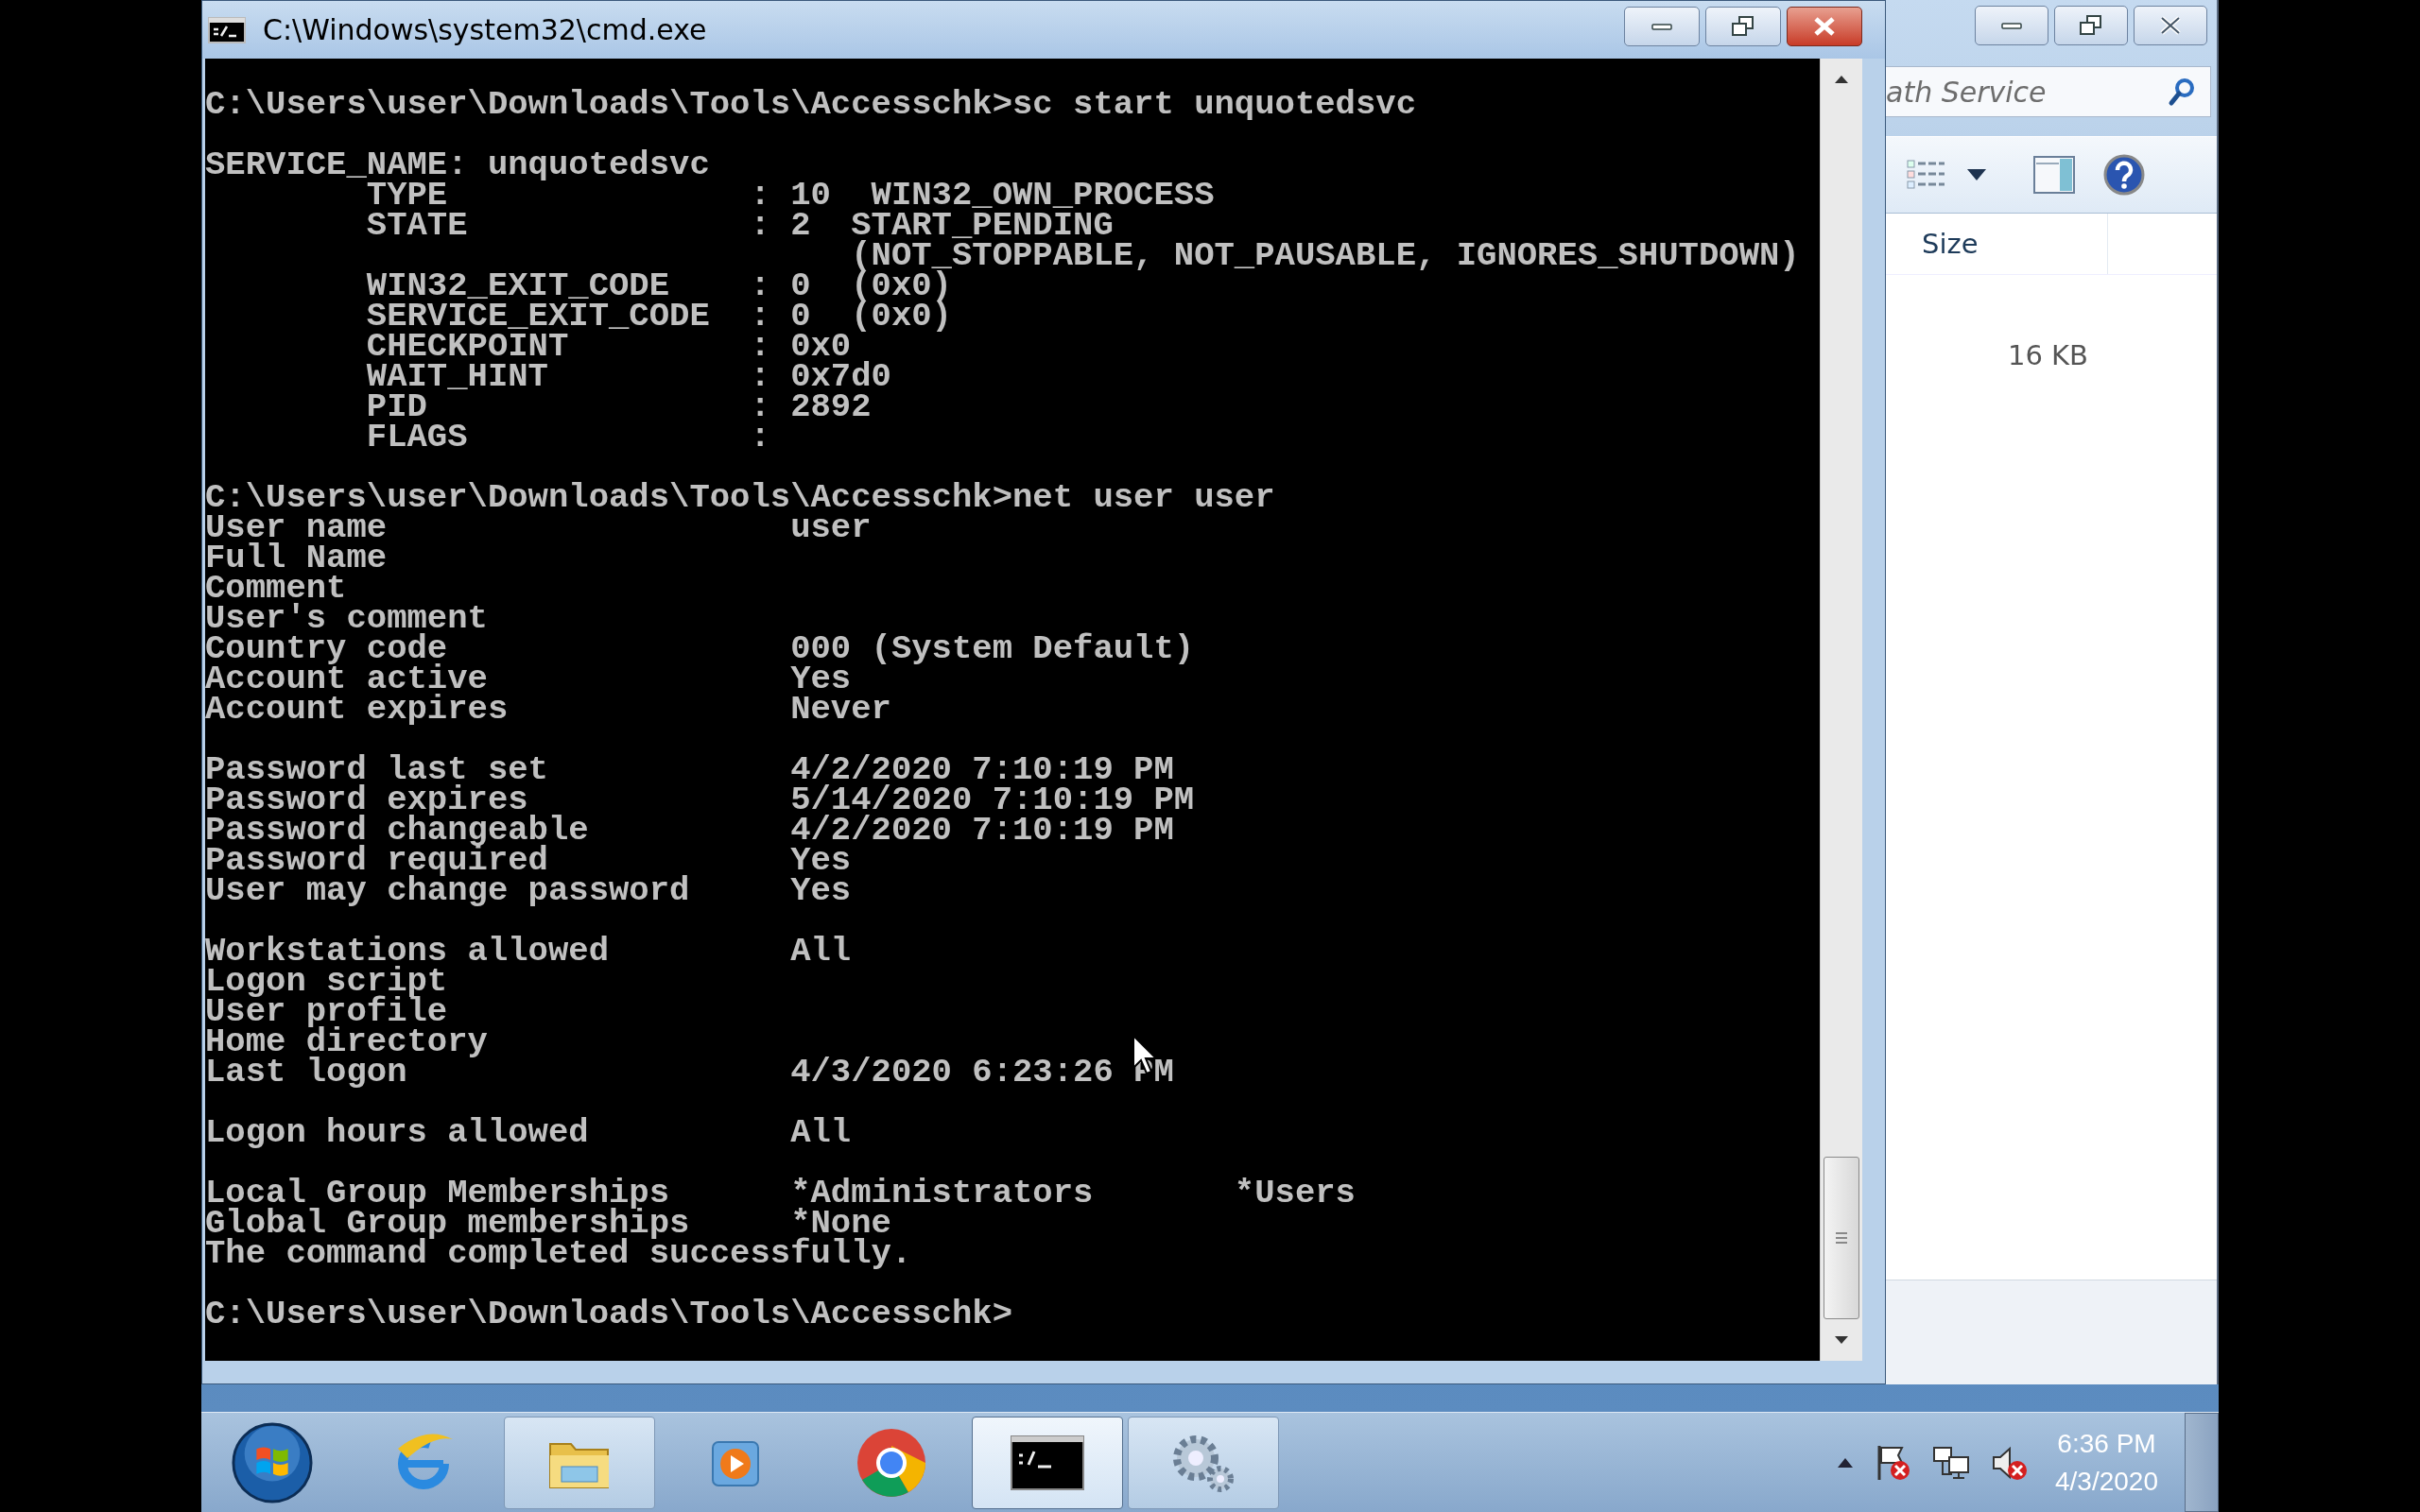 The width and height of the screenshot is (2420, 1512). I want to click on console-line: (NOT_STOPPABLE, NOT_PAUSABLE, IGNORES_SHUTDOWN), so click(1325, 256).